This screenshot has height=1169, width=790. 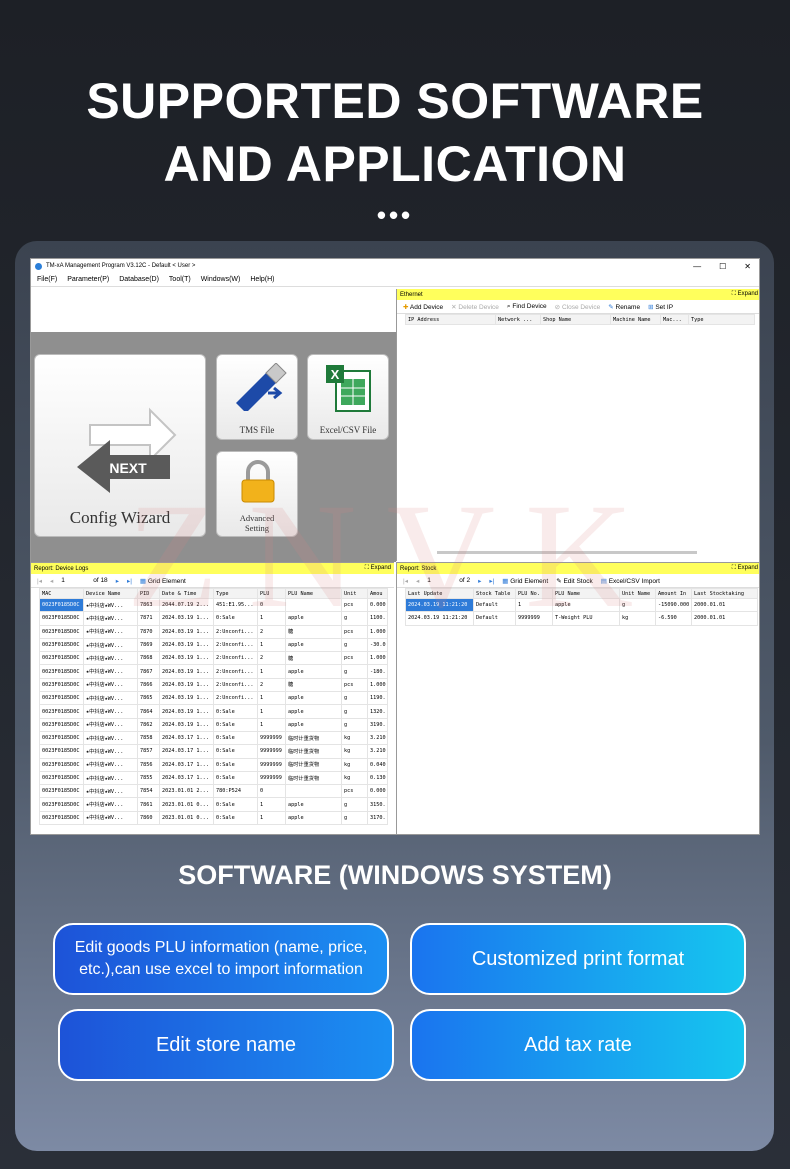 What do you see at coordinates (637, 593) in the screenshot?
I see `column-header: Unit Name` at bounding box center [637, 593].